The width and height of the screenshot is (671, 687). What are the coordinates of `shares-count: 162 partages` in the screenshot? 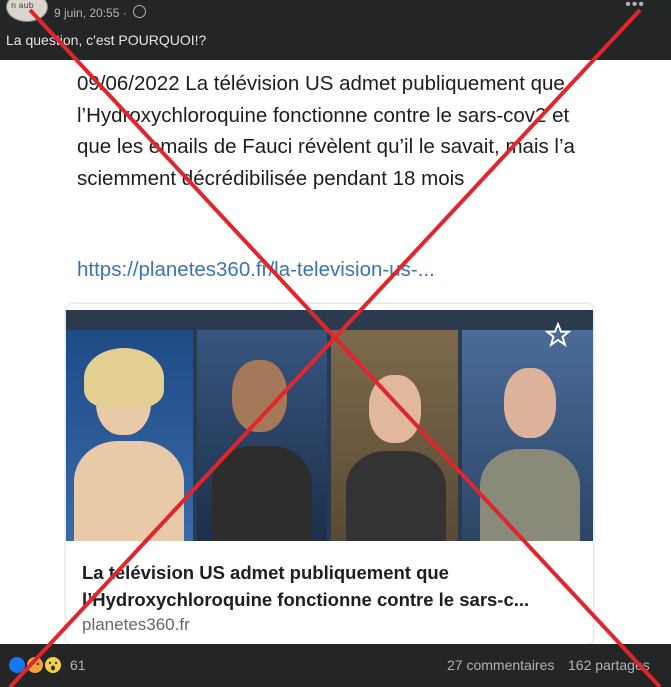 It's located at (609, 665).